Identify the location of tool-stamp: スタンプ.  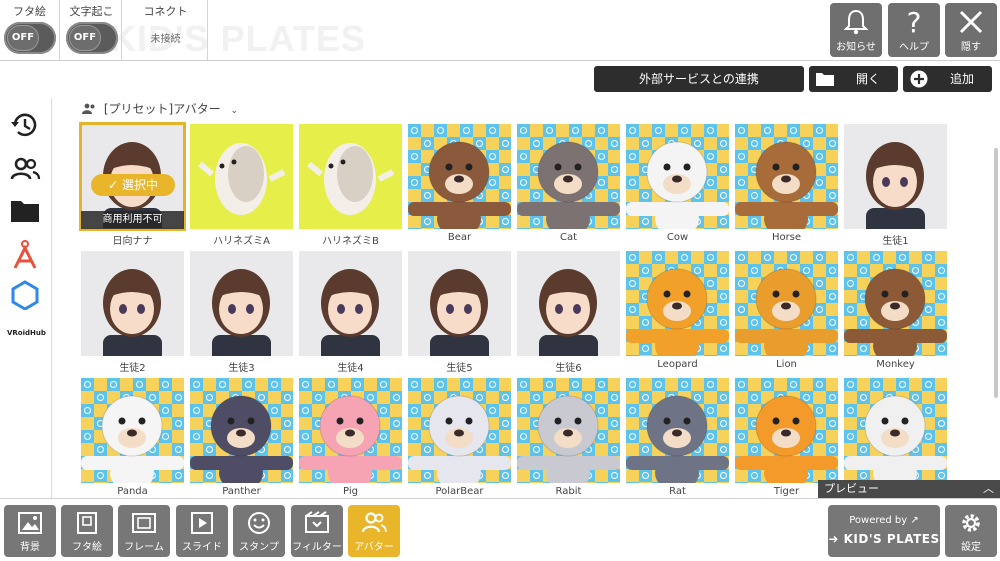
(259, 531).